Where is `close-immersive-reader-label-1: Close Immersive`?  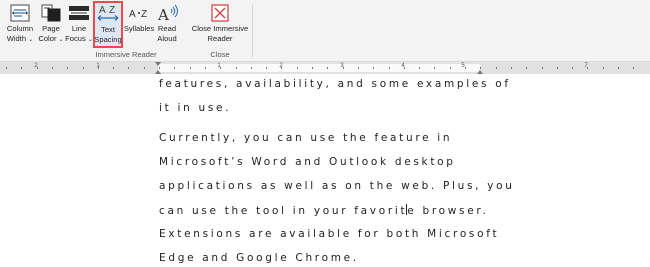
close-immersive-reader-label-1: Close Immersive is located at coordinates (220, 28).